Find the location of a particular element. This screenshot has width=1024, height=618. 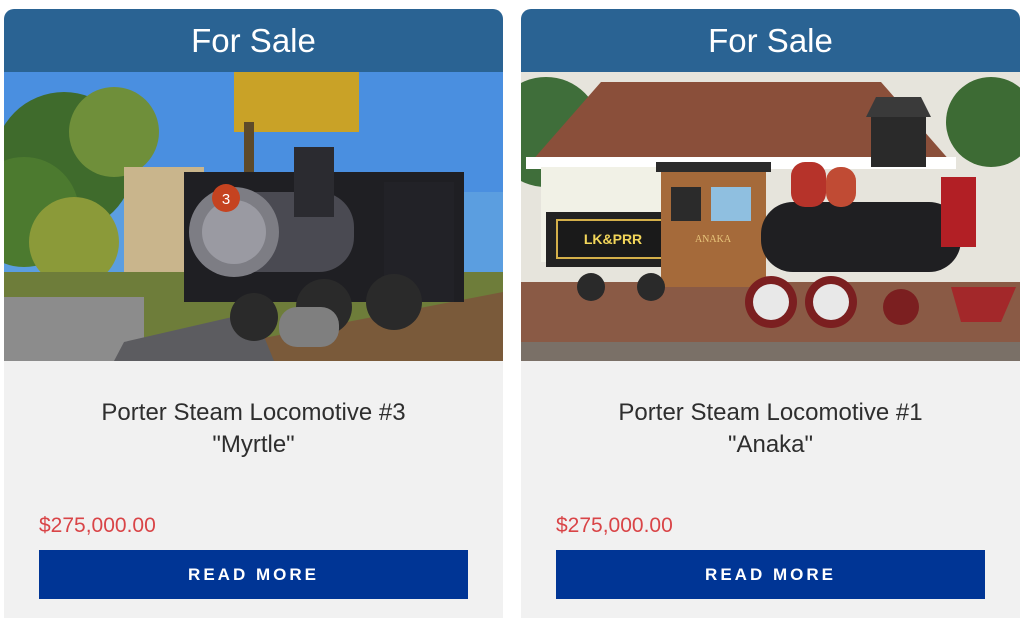

title-line-2: "Myrtle" is located at coordinates (253, 444).